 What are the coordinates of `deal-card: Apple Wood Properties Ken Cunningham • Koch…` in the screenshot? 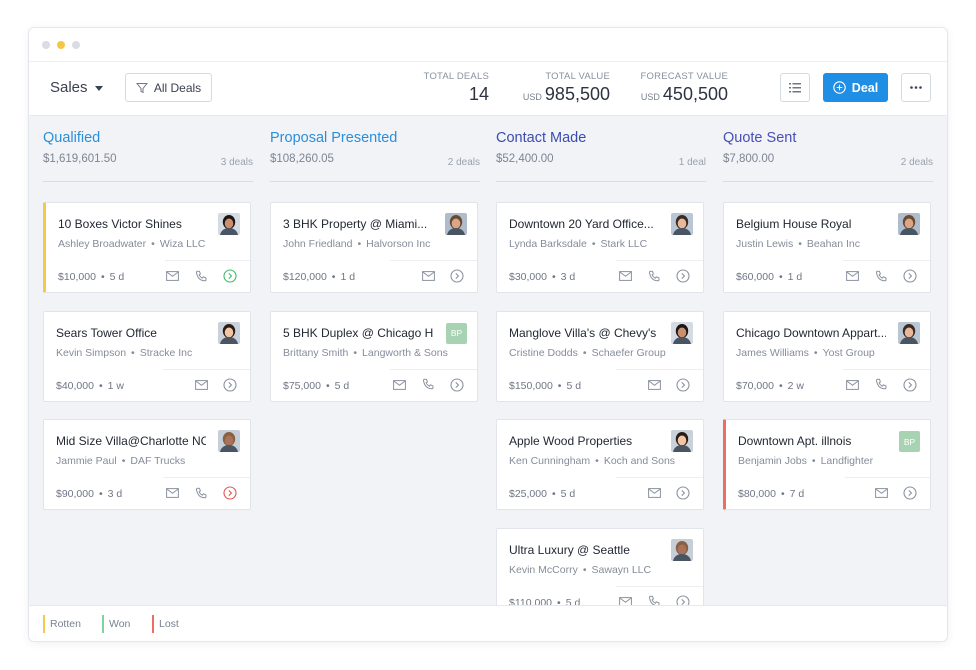 It's located at (600, 464).